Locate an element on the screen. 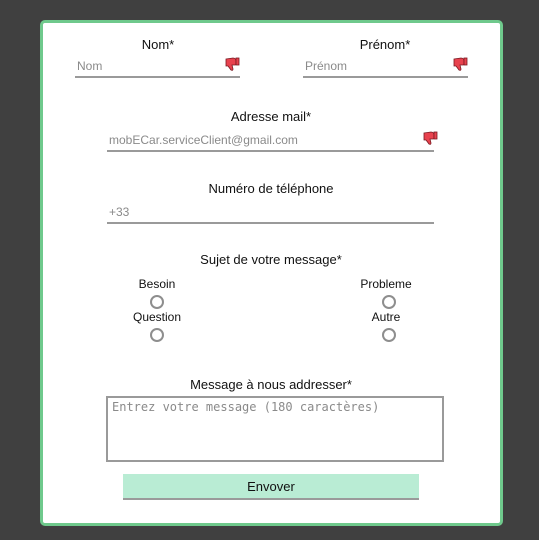 The width and height of the screenshot is (539, 540). phone-input-wrap is located at coordinates (270, 213).